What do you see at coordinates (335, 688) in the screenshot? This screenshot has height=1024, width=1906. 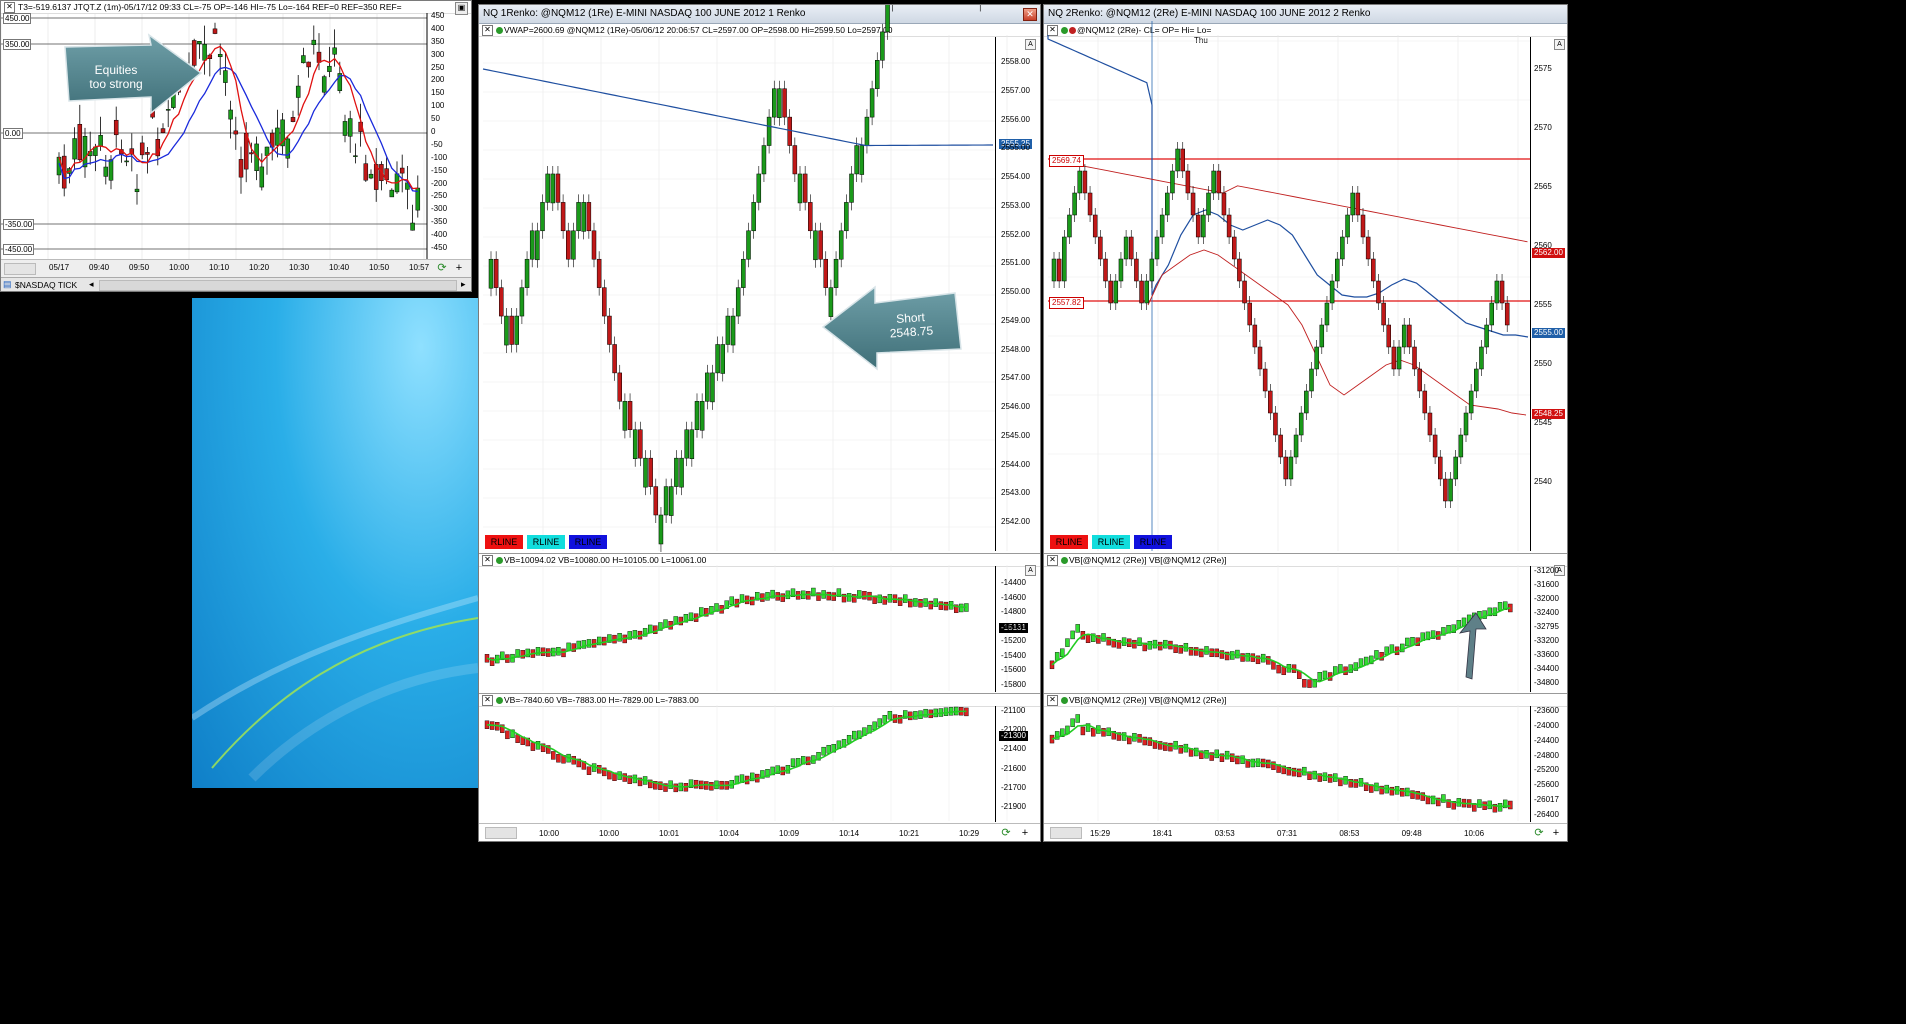 I see `wallpaper-swoosh` at bounding box center [335, 688].